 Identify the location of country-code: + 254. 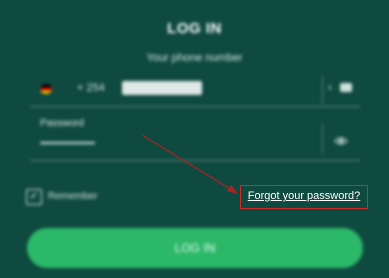
(91, 88).